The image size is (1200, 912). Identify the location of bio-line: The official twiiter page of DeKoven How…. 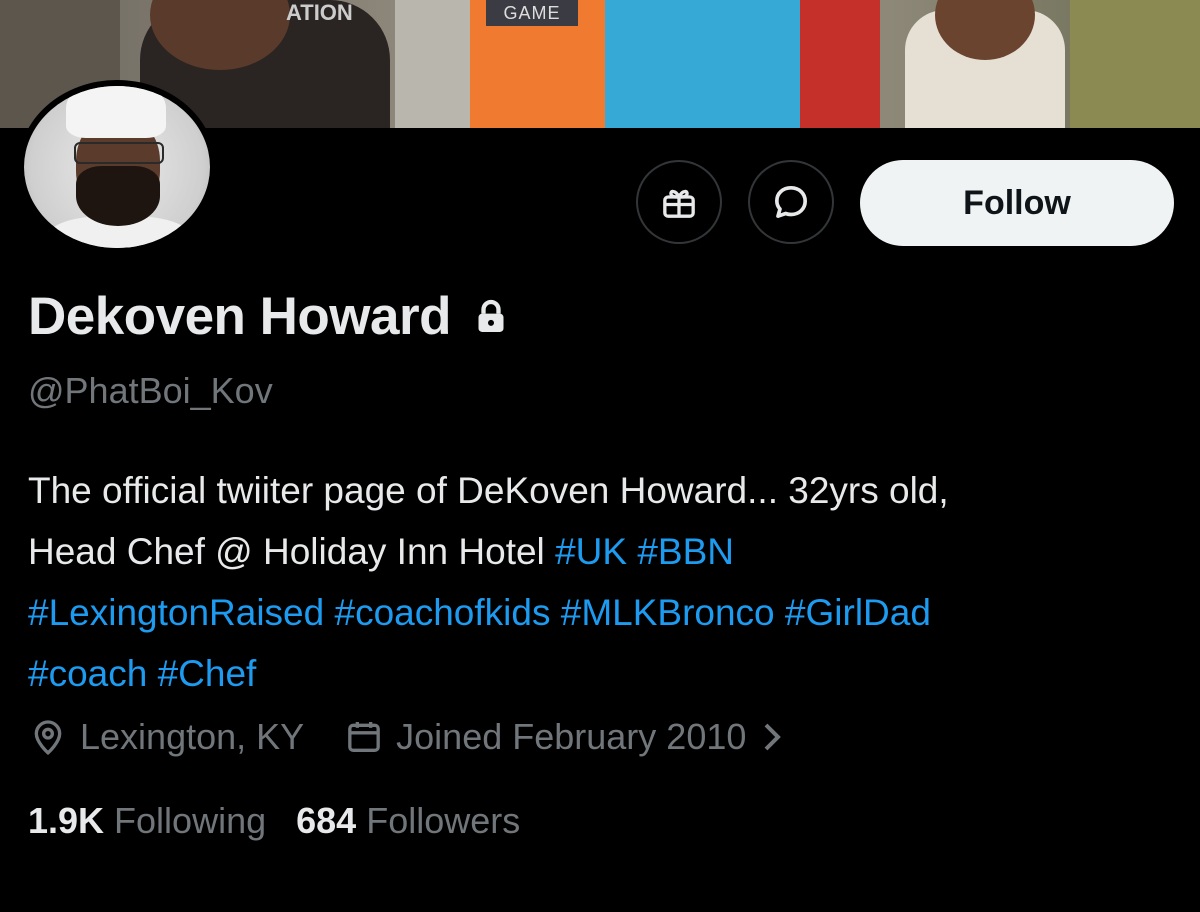
(488, 490).